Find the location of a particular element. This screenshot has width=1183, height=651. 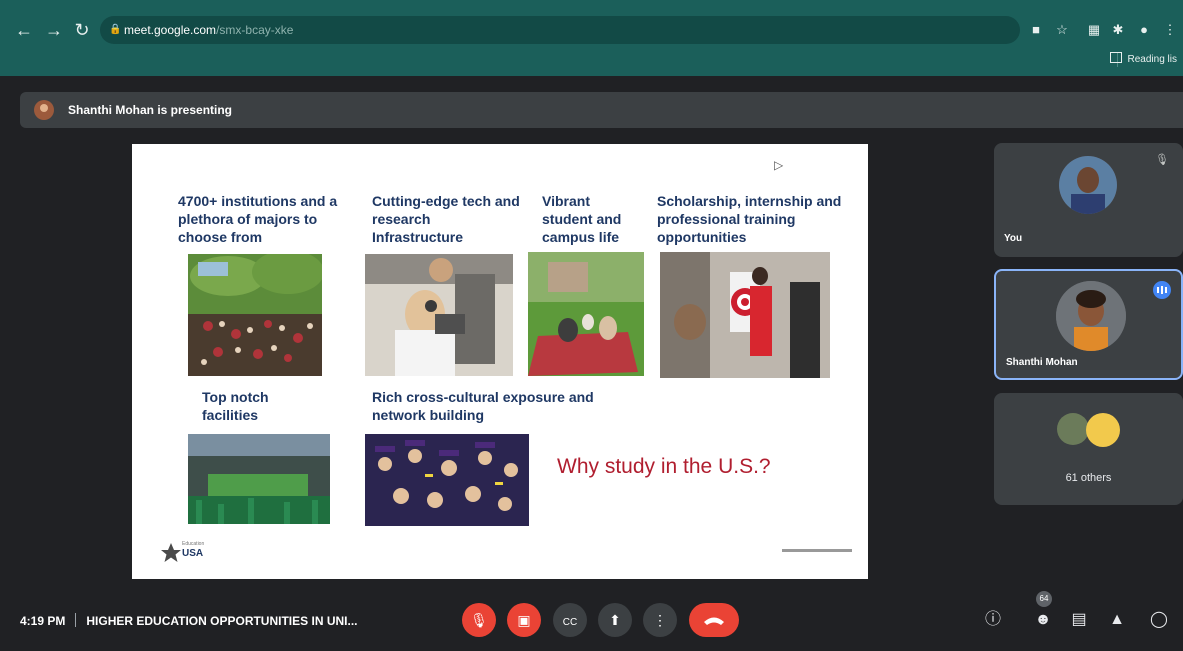

star-logo-icon is located at coordinates (171, 552).